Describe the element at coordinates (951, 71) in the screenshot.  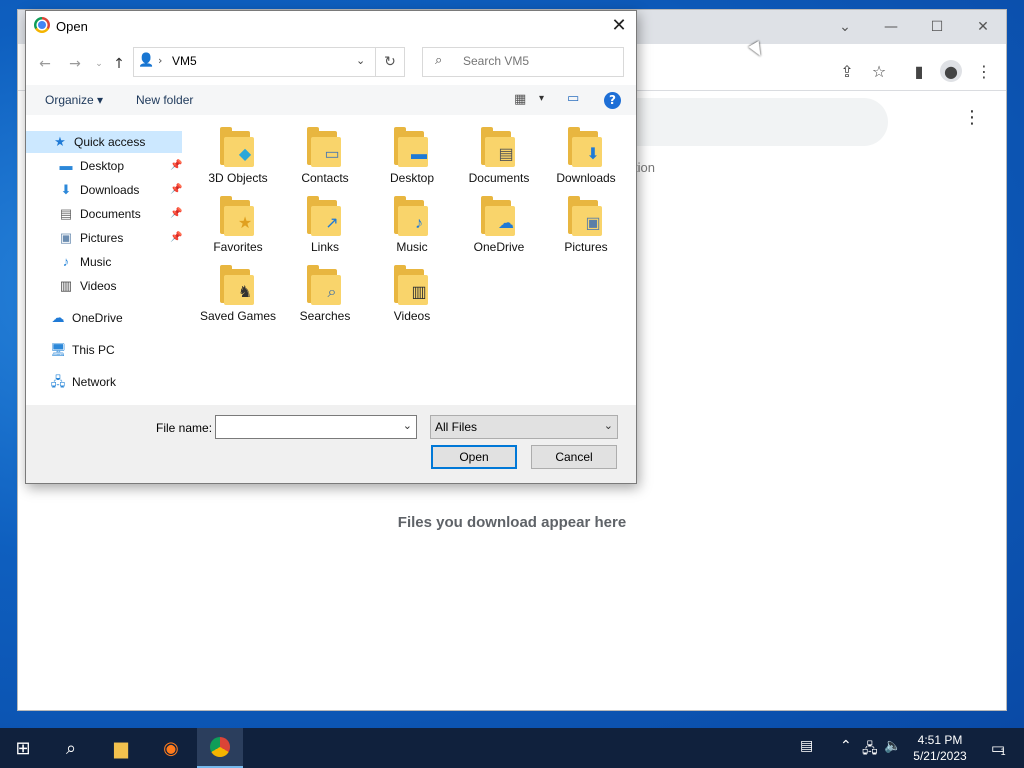
I see `profile-avatar-icon: ●` at that location.